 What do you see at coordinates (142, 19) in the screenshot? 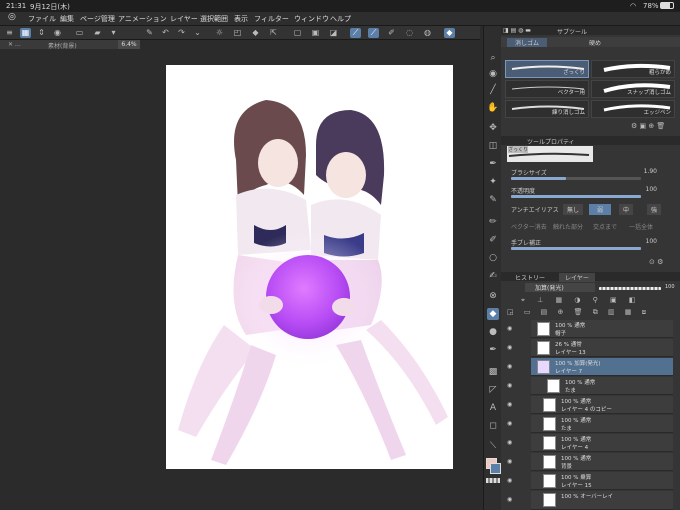
I see `menu-animation: アニメーション` at bounding box center [142, 19].